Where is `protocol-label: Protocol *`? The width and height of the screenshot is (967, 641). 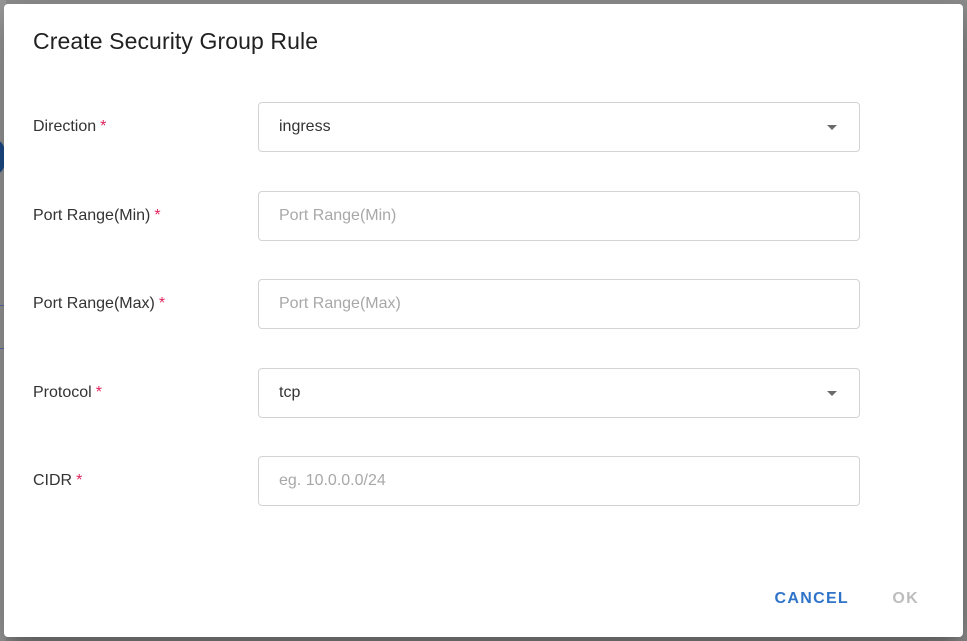 protocol-label: Protocol * is located at coordinates (67, 392).